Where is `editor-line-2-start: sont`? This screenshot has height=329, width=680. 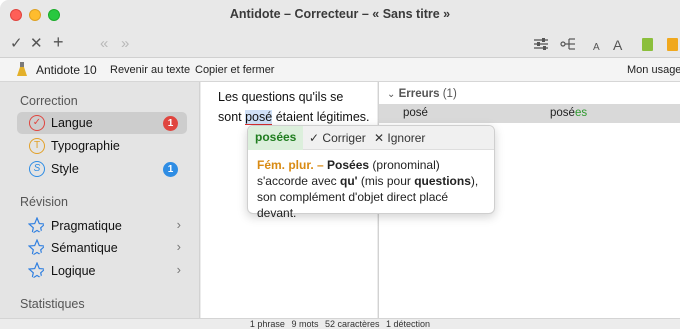
editor-line-2-start: sont is located at coordinates (232, 117).